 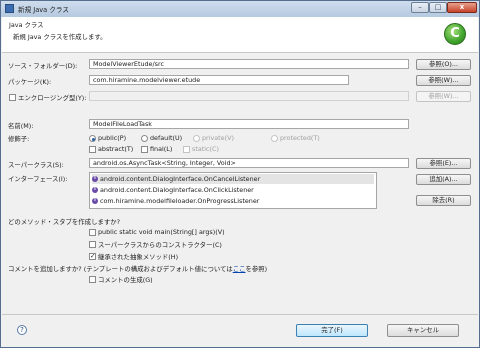 What do you see at coordinates (218, 138) in the screenshot?
I see `private-radio-label: private(V)` at bounding box center [218, 138].